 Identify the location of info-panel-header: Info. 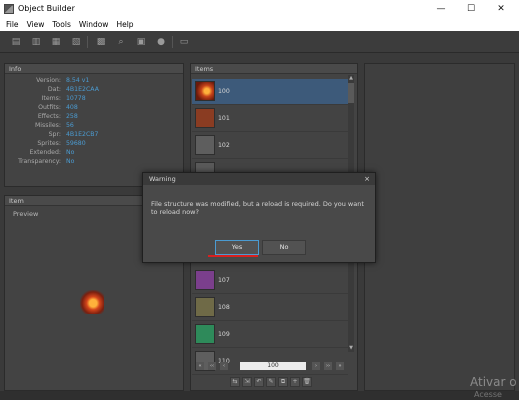
(94, 69).